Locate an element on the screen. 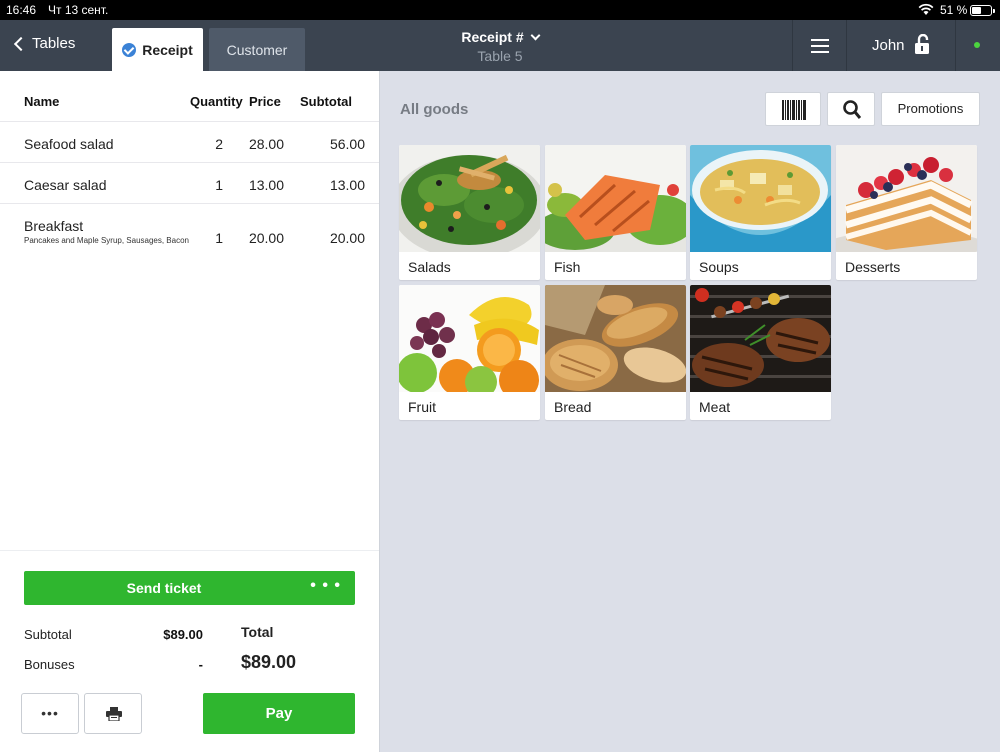  battery-fill is located at coordinates (976, 10).